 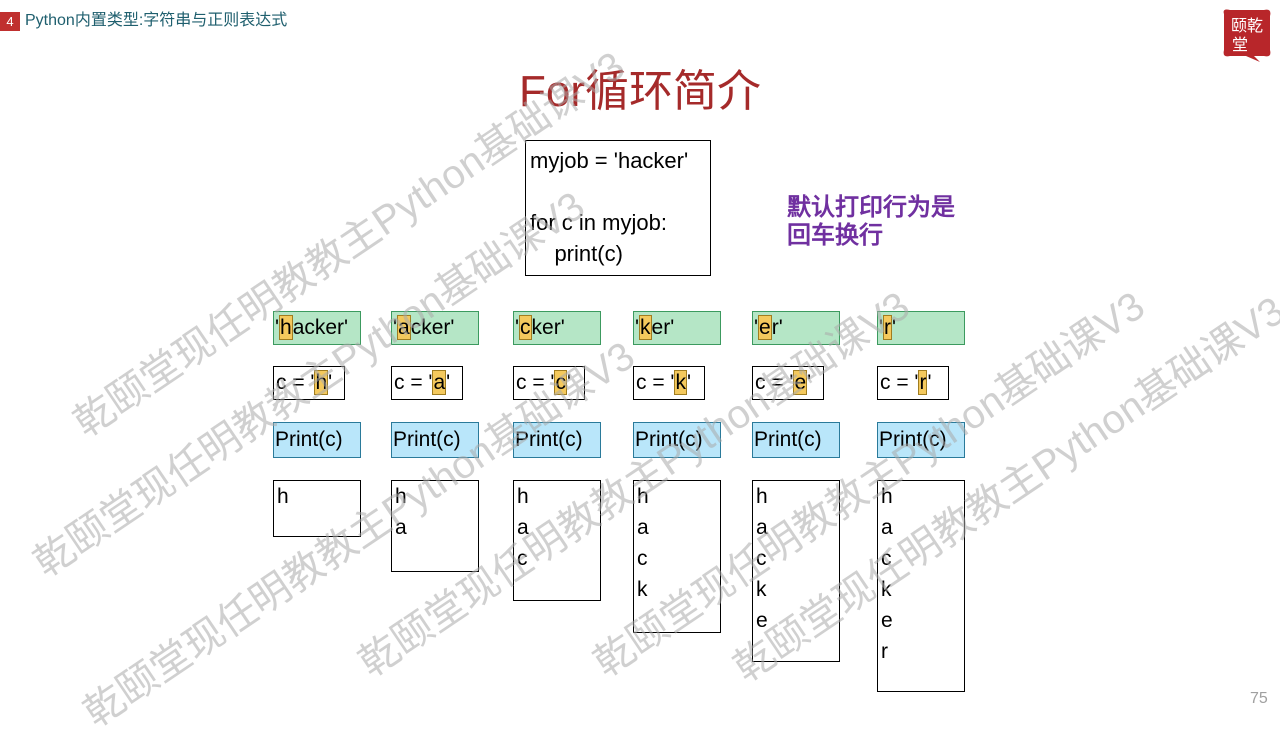 What do you see at coordinates (1247, 25) in the screenshot?
I see `svg-text: 颐乾` at bounding box center [1247, 25].